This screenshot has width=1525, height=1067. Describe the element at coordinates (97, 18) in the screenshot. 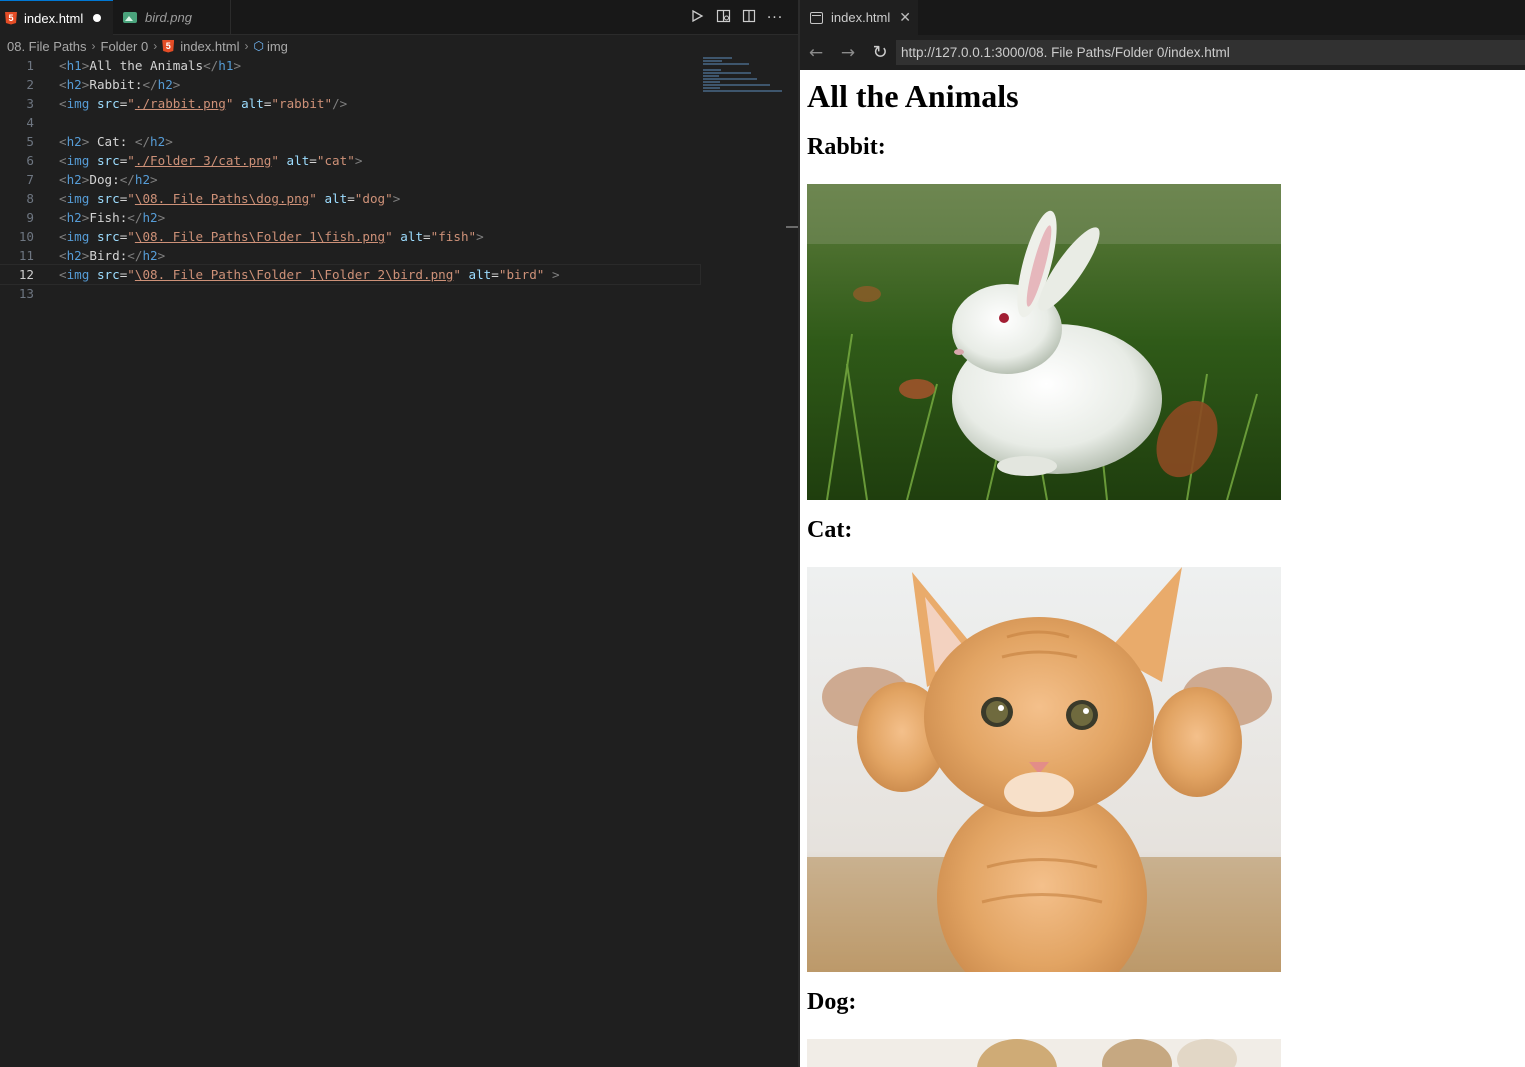

I see `unsaved-dot-icon` at that location.